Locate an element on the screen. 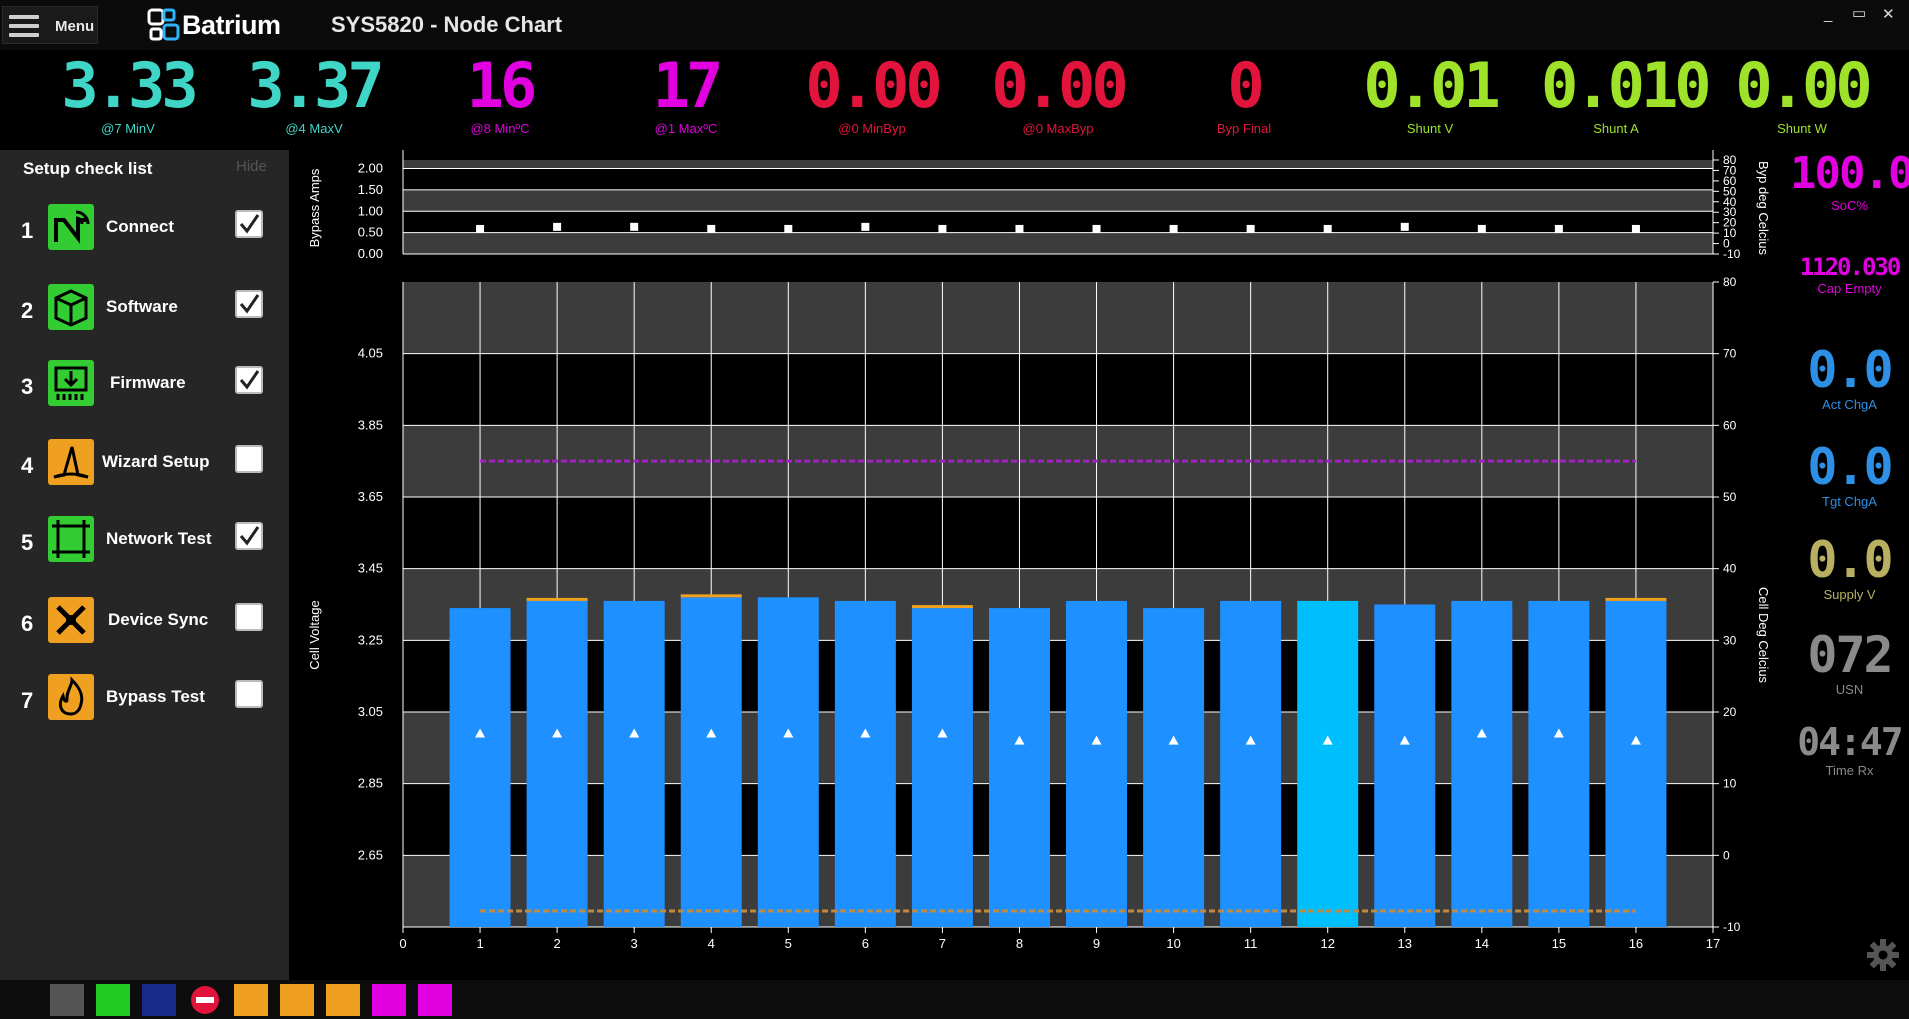  lightning-icon is located at coordinates (389, 1000).